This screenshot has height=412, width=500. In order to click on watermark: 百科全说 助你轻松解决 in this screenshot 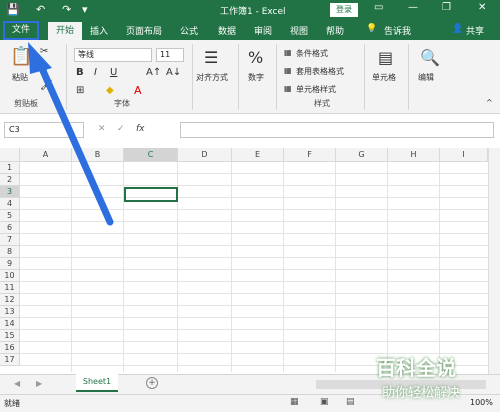, I will do `click(434, 378)`.